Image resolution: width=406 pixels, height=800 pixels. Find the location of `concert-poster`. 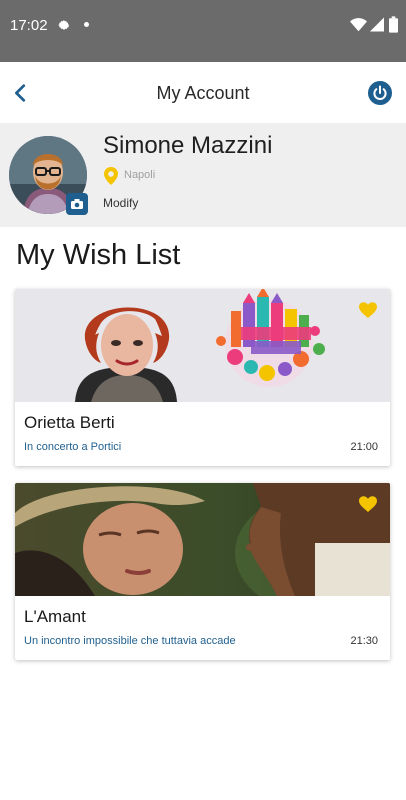

concert-poster is located at coordinates (202, 345).